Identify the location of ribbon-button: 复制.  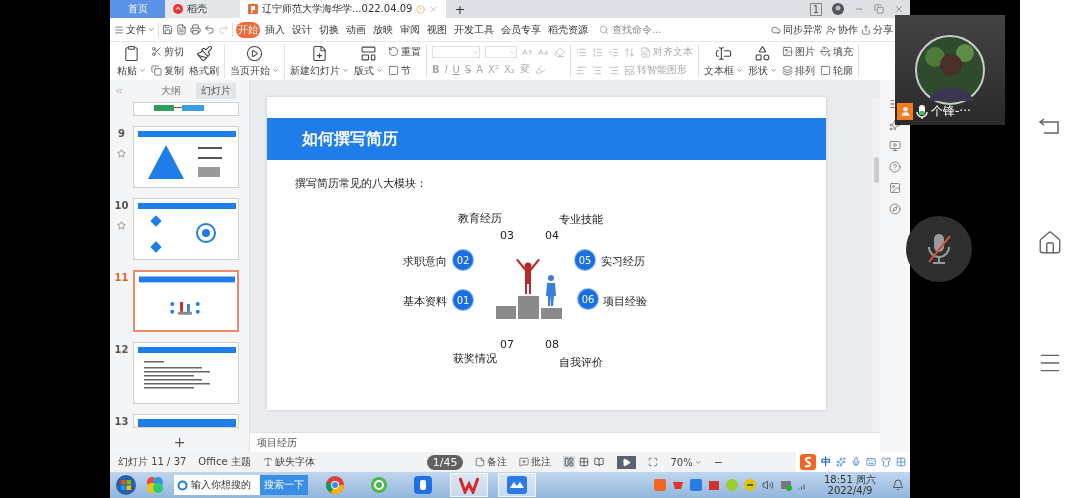
(167, 70).